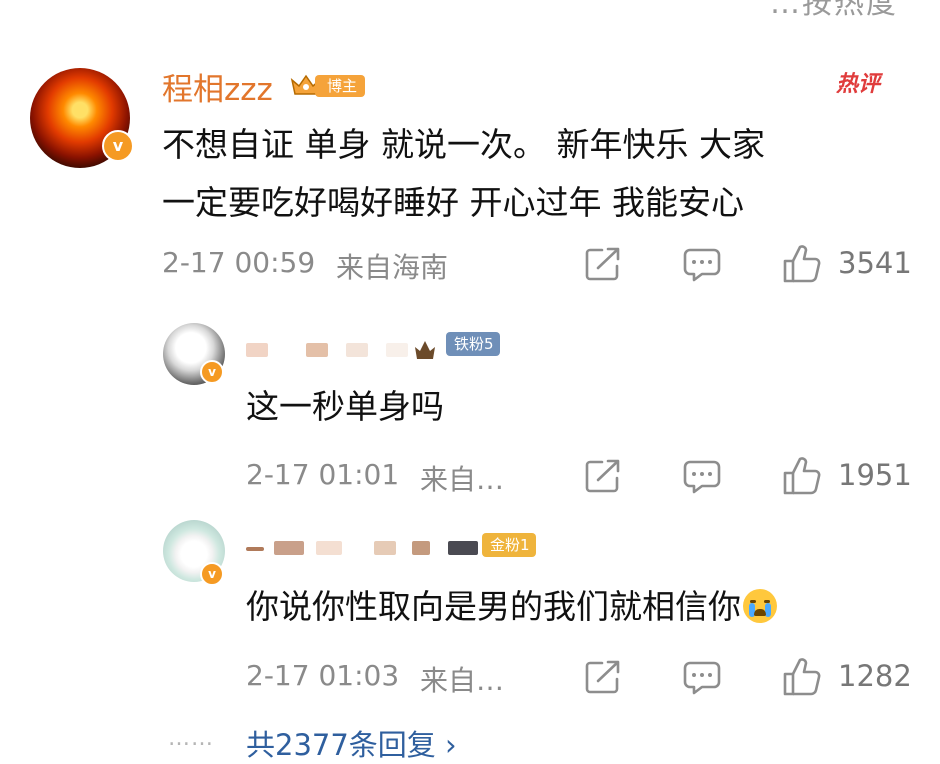 This screenshot has height=764, width=940. Describe the element at coordinates (509, 545) in the screenshot. I see `fan-level-badge: 金粉1` at that location.